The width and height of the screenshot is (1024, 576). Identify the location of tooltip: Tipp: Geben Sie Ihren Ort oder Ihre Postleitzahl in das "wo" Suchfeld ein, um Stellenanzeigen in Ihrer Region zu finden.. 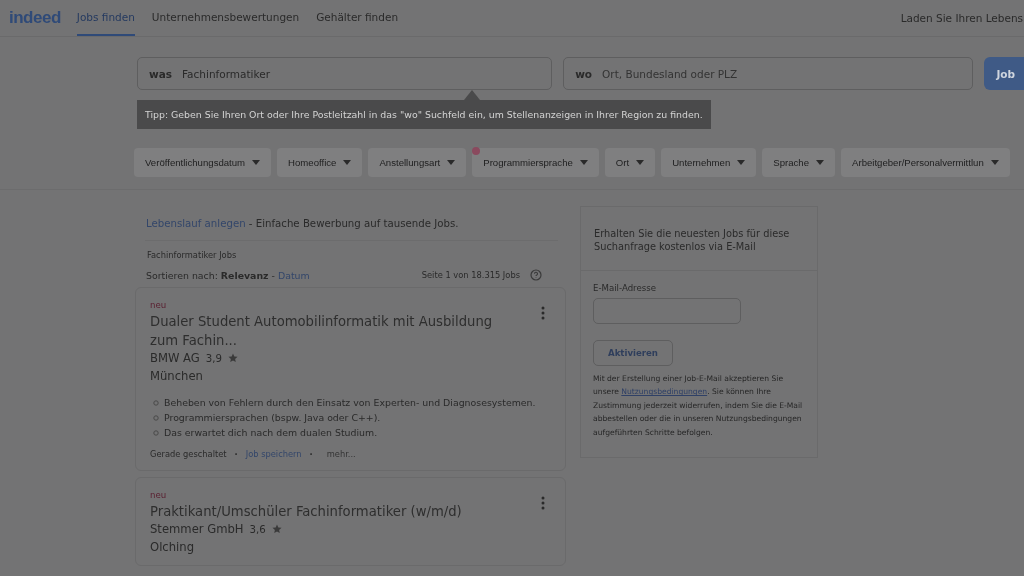
(424, 114).